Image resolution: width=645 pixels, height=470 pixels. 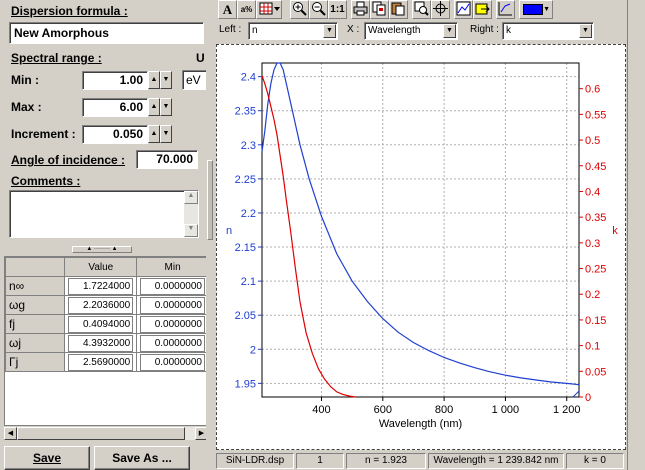 I want to click on left-axis-select: n ▼, so click(x=293, y=31).